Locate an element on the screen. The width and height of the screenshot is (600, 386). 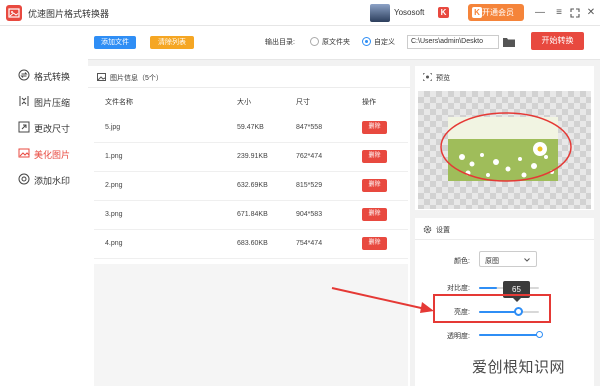
radio-custom is located at coordinates (366, 41).